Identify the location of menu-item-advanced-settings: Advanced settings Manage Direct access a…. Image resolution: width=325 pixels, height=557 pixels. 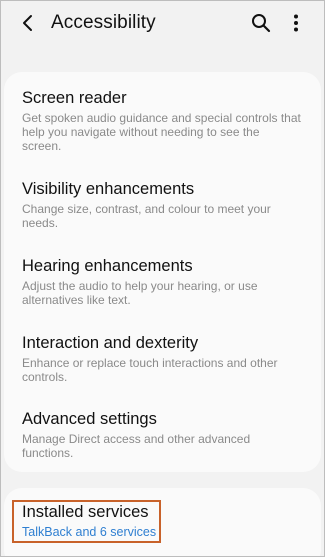
(162, 434).